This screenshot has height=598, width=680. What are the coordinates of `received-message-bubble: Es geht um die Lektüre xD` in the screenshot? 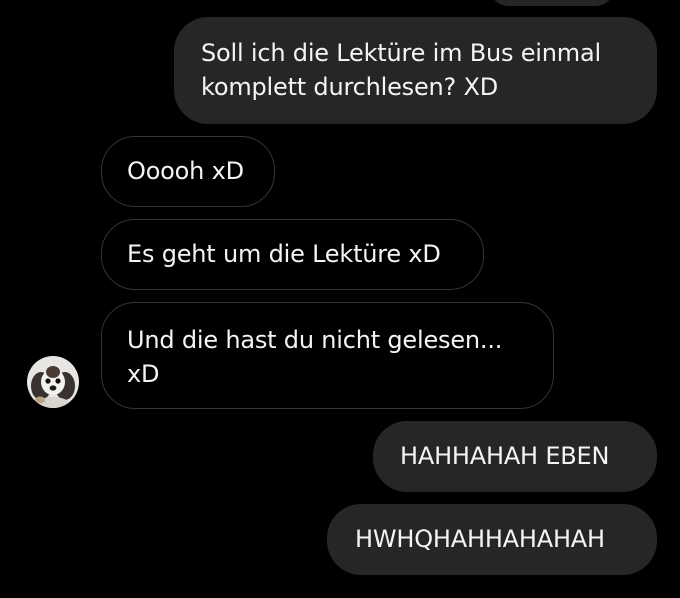 It's located at (292, 254).